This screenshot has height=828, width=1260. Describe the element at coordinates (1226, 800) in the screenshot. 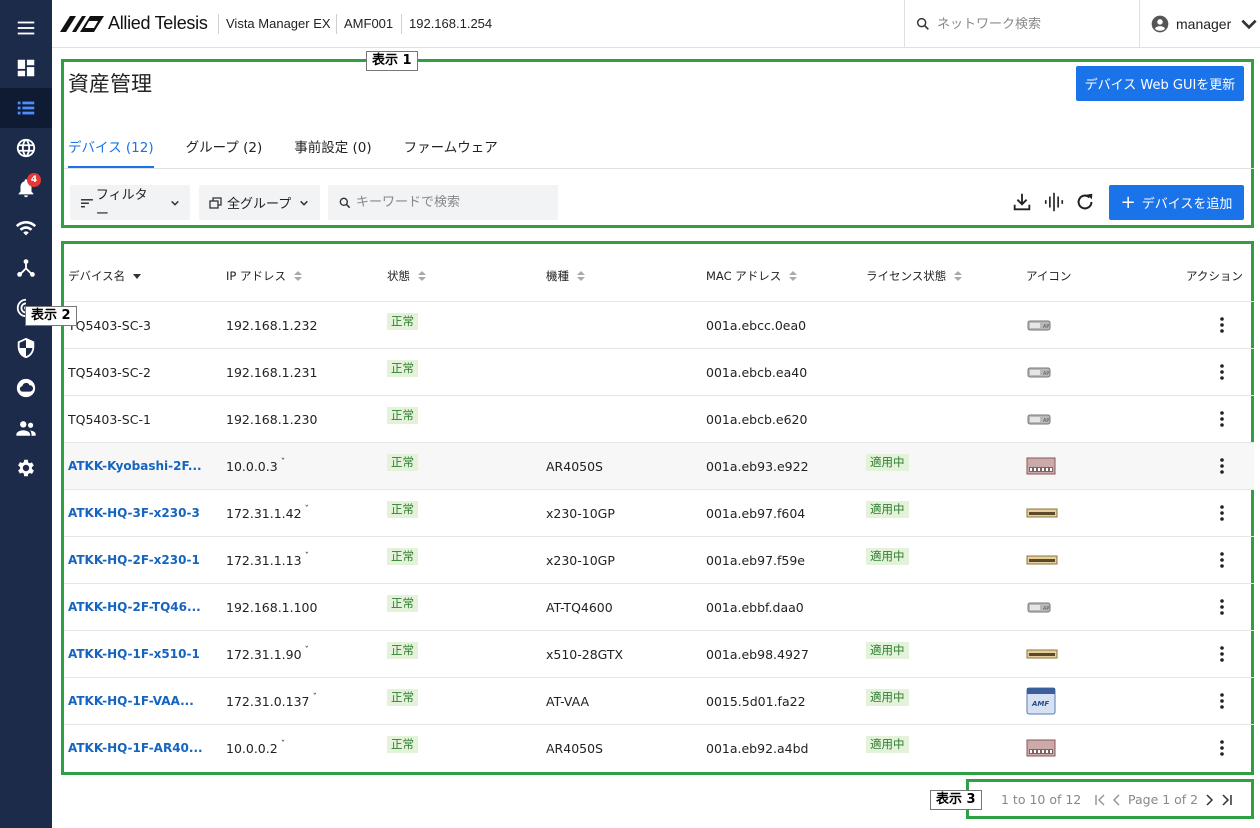

I see `last-page-icon` at that location.